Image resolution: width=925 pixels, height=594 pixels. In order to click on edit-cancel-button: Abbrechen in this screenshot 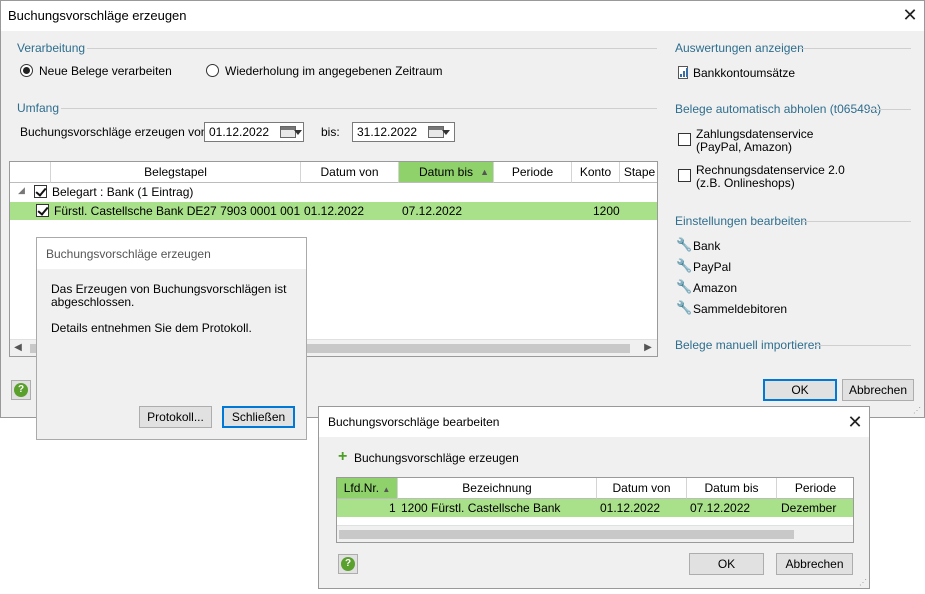, I will do `click(814, 564)`.